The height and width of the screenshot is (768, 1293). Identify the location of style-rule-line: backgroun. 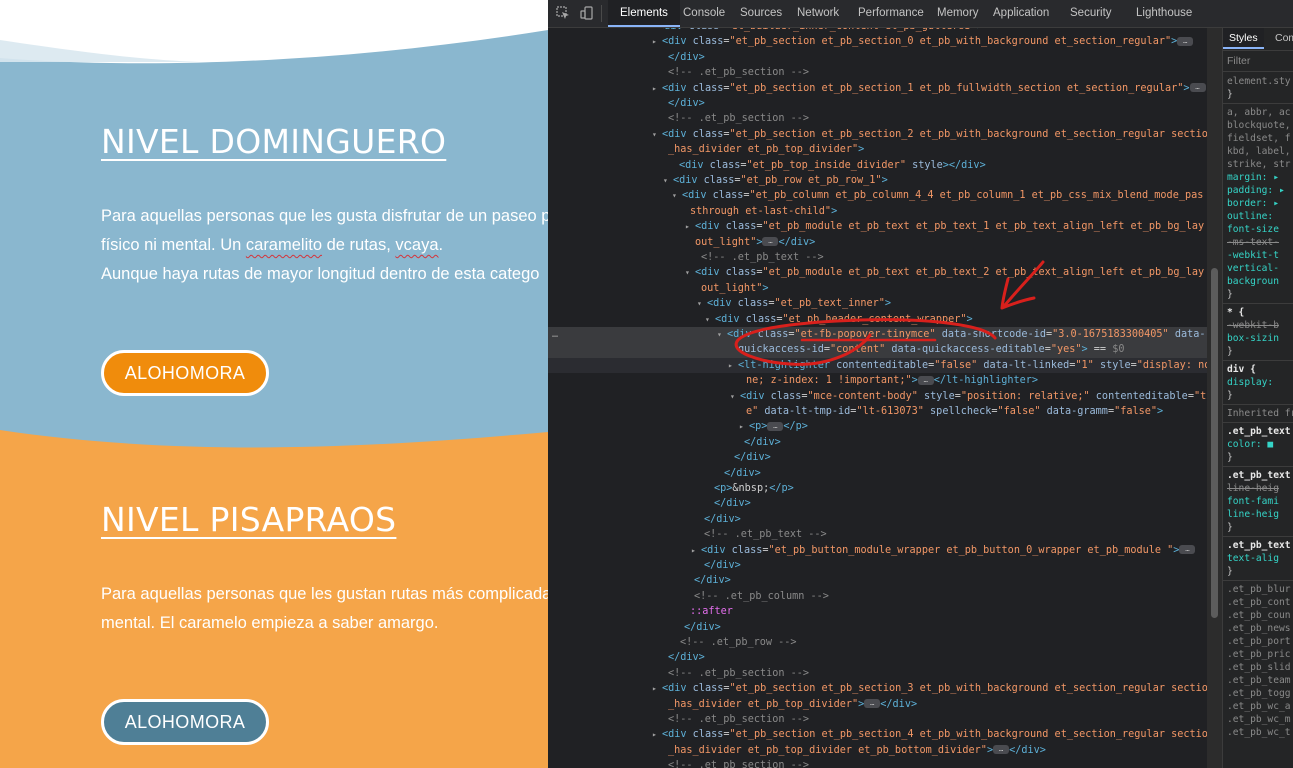
(1253, 281).